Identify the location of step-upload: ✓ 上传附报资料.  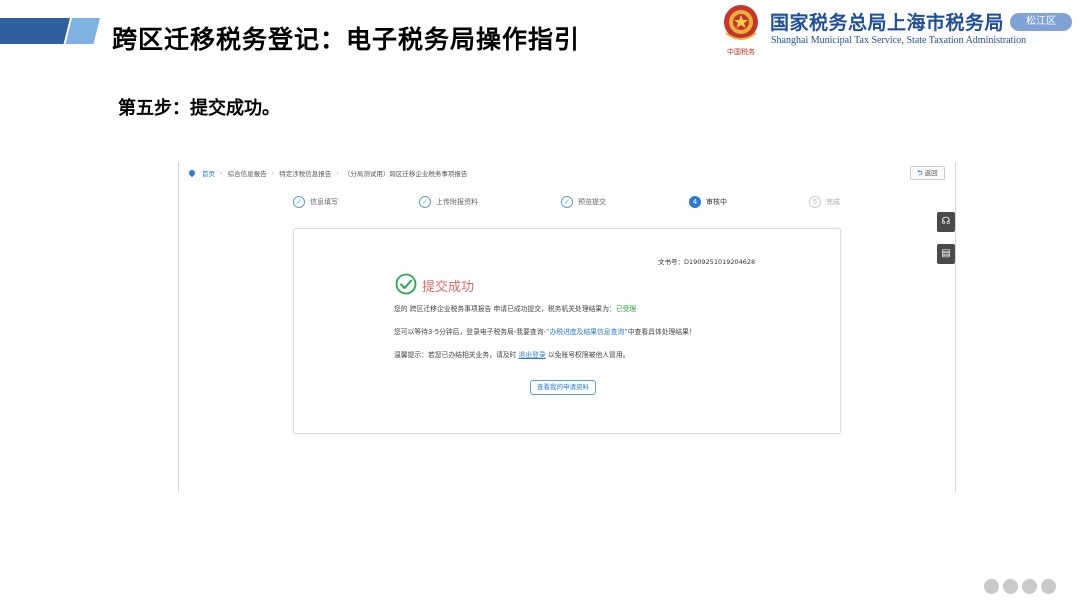
(448, 202).